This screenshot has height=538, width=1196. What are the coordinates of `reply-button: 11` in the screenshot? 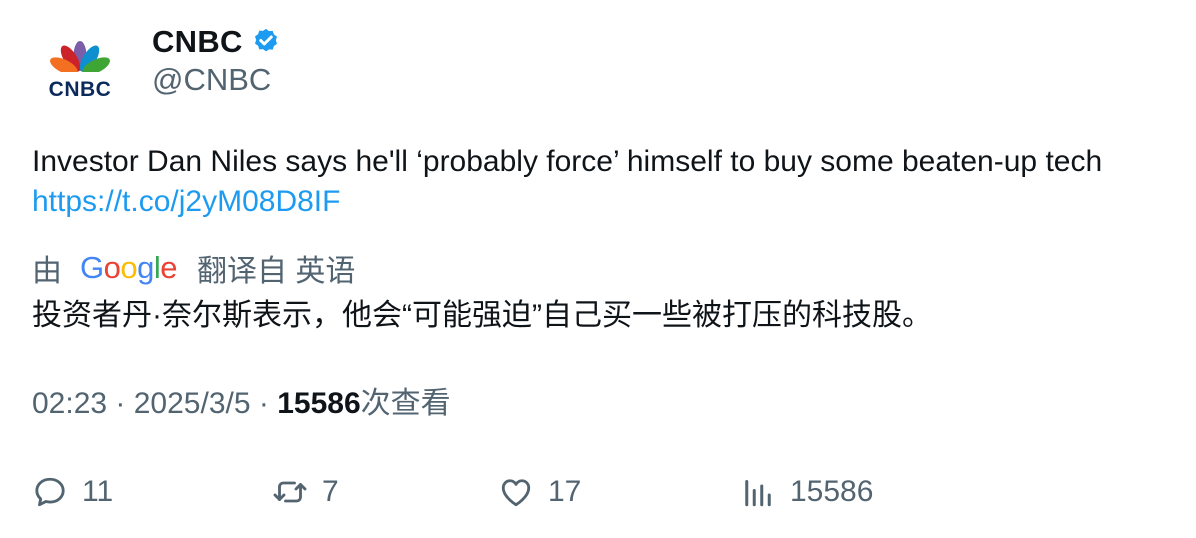 It's located at (72, 492).